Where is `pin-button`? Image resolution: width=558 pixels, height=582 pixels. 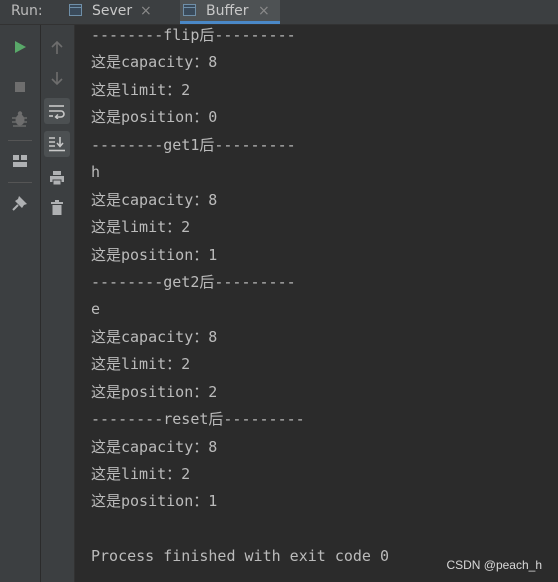 pin-button is located at coordinates (20, 203).